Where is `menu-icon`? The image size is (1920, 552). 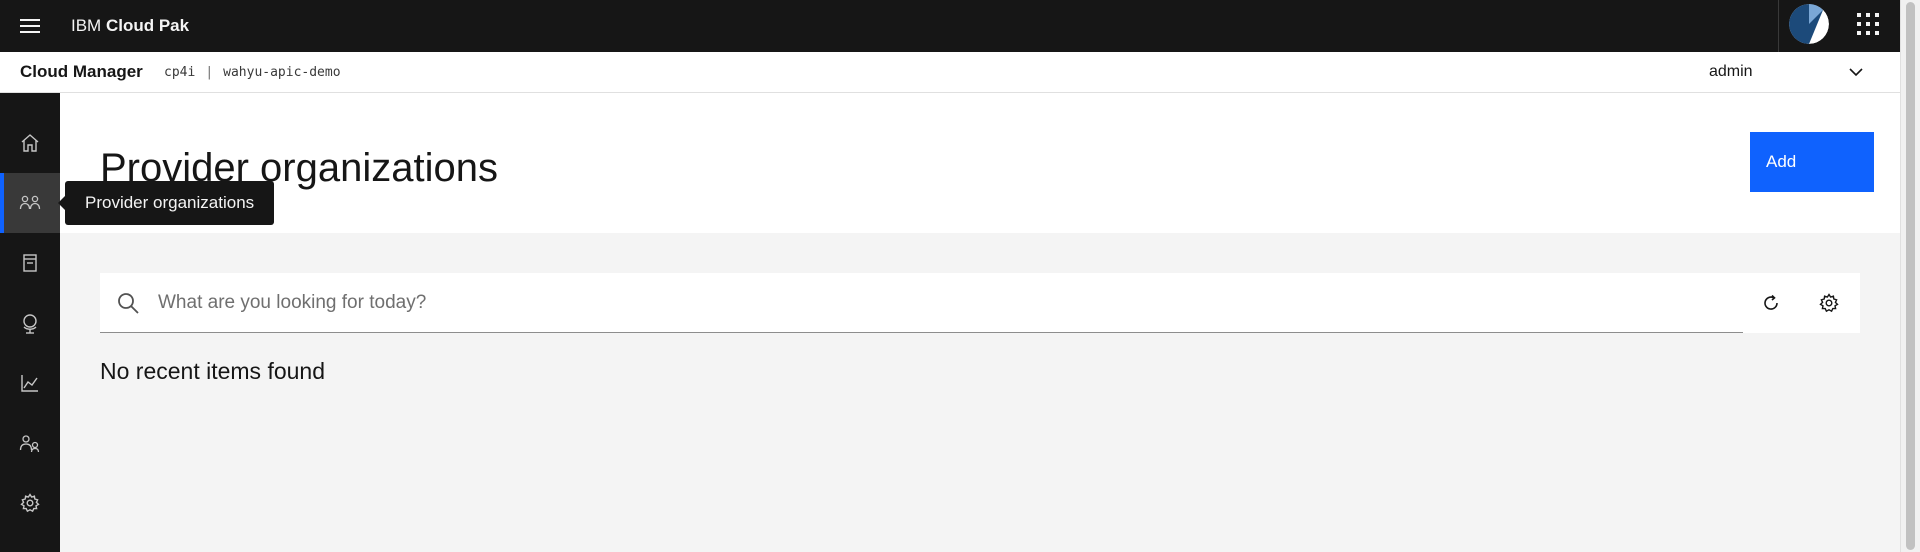
menu-icon is located at coordinates (30, 26).